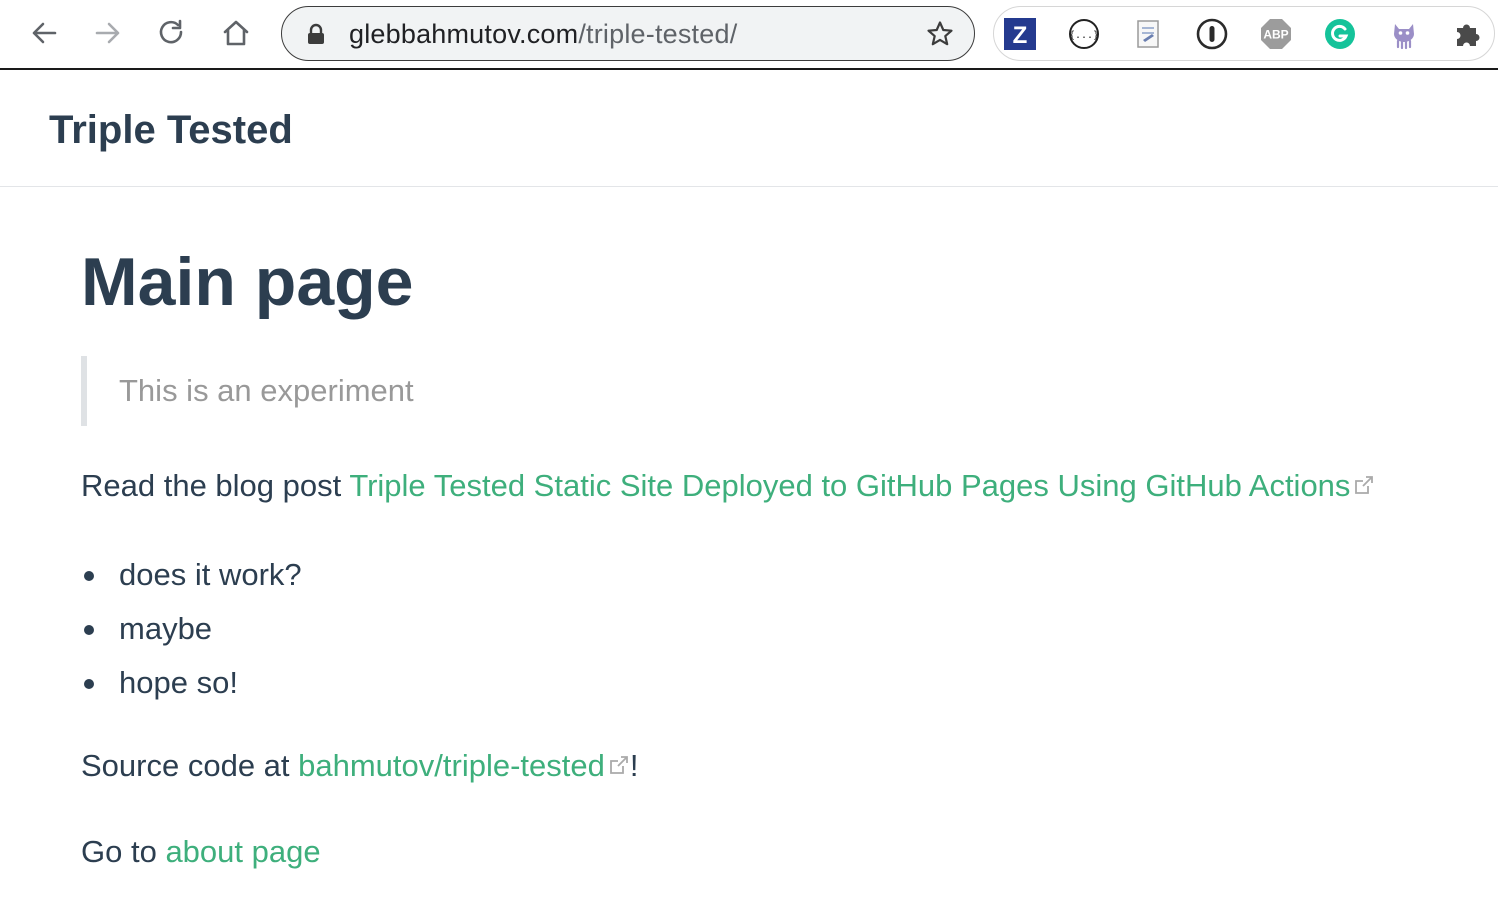 The image size is (1498, 922). What do you see at coordinates (658, 34) in the screenshot?
I see `url-path: /triple-tested/` at bounding box center [658, 34].